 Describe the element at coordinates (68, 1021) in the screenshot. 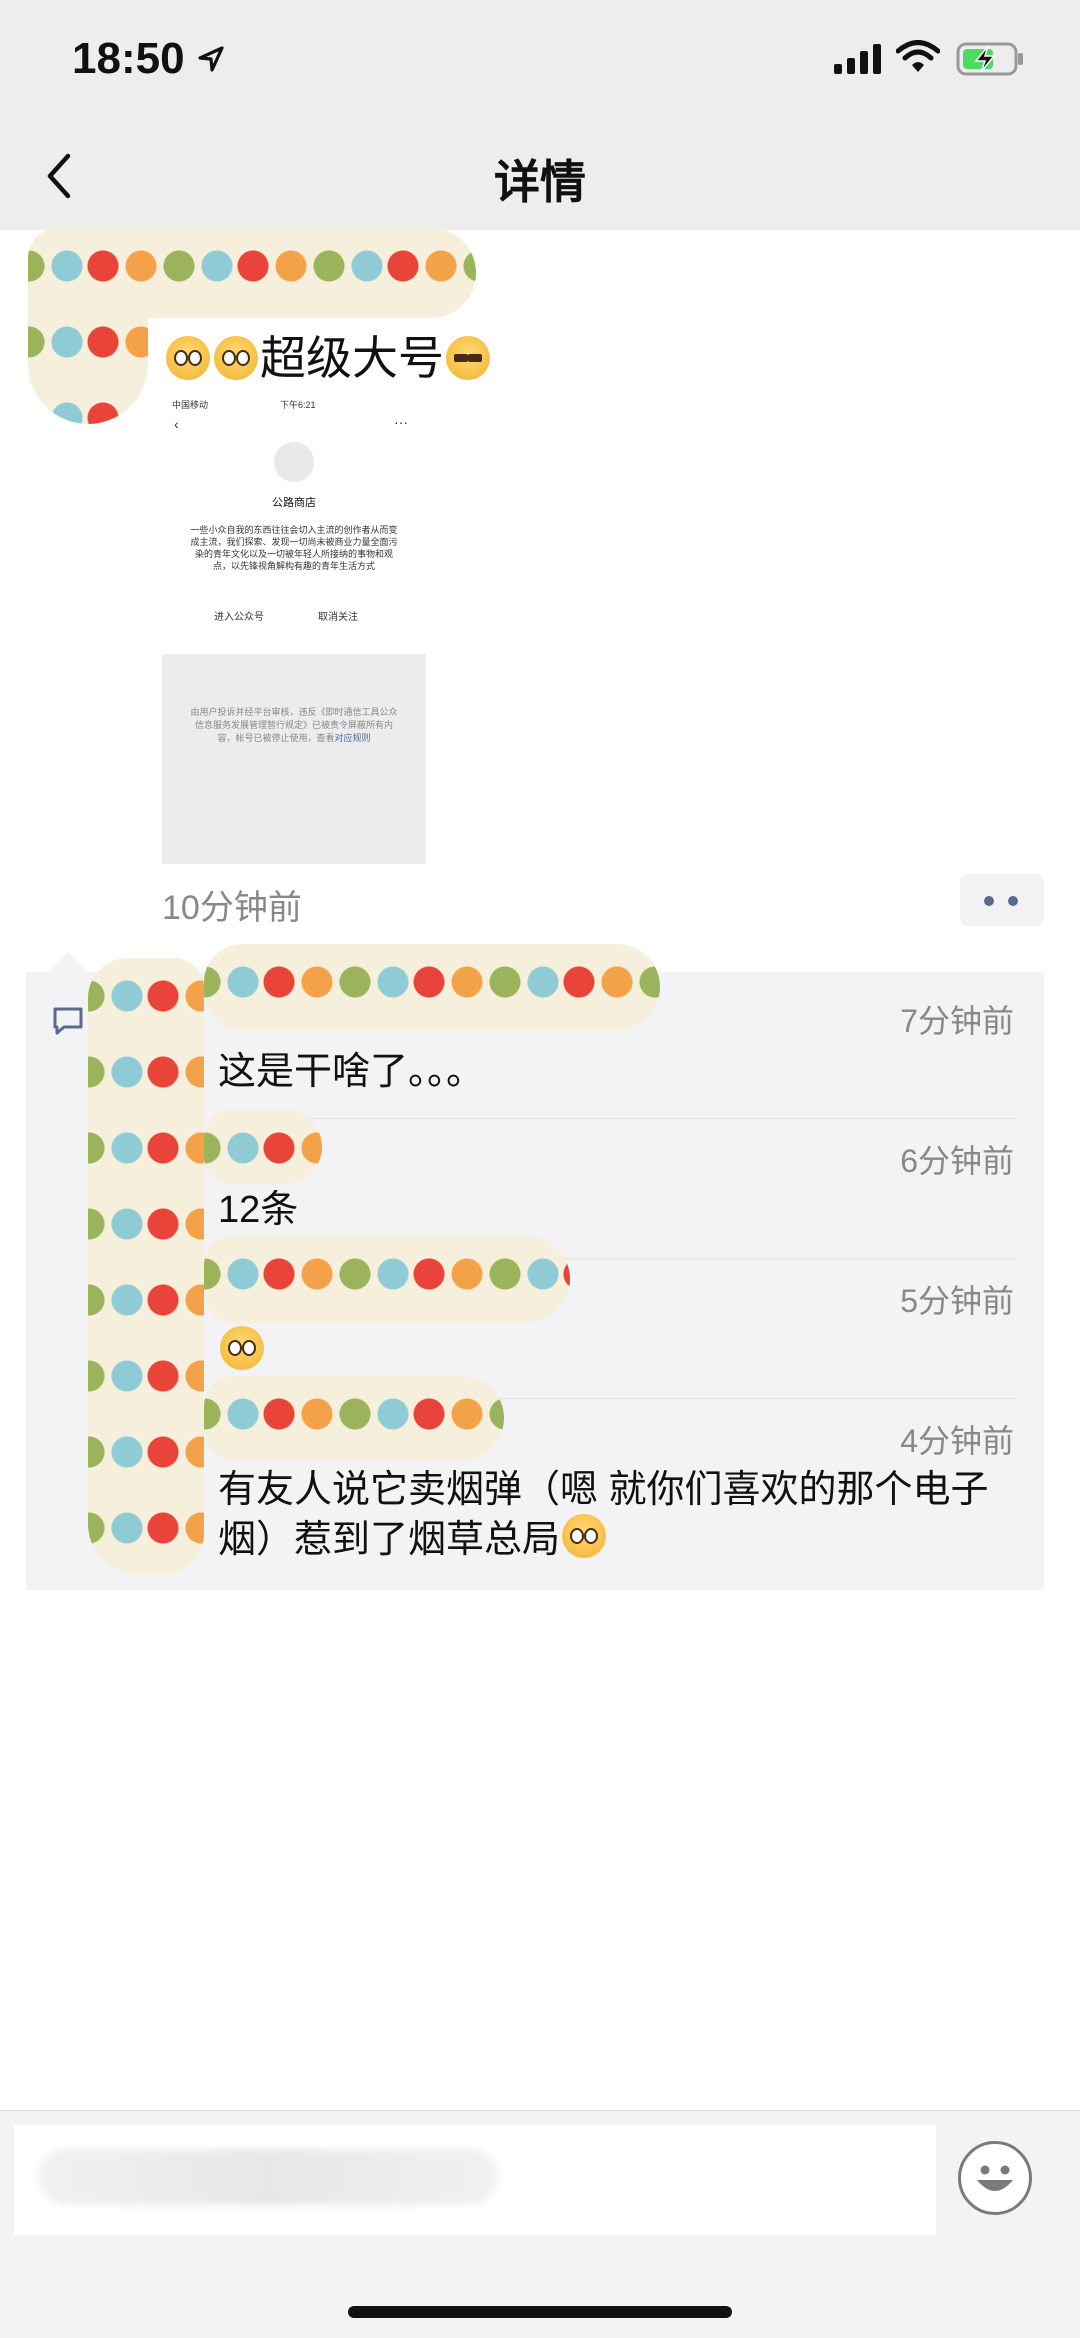

I see `comment-icon` at that location.